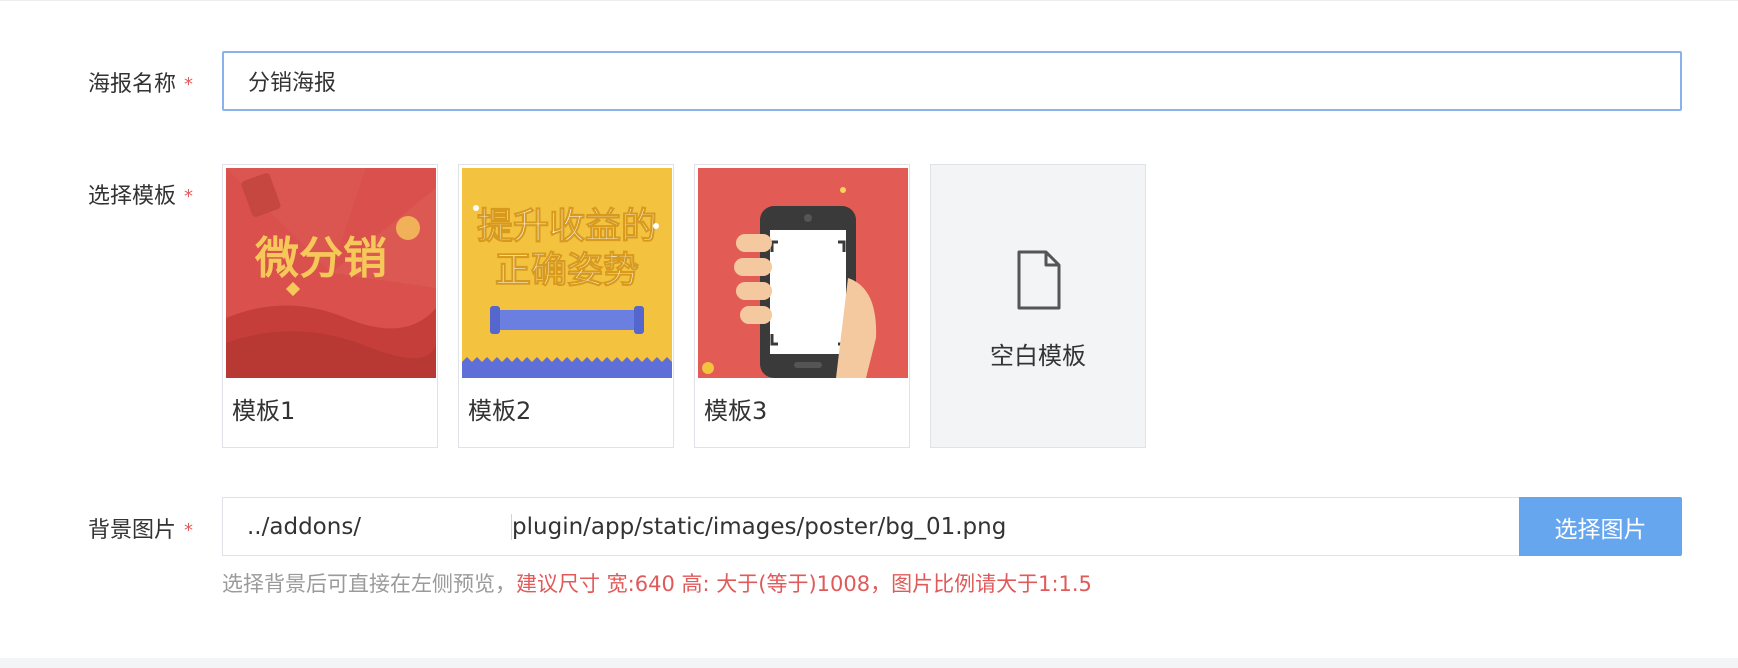 This screenshot has height=668, width=1738. What do you see at coordinates (437, 526) in the screenshot?
I see `redacted-path-segment` at bounding box center [437, 526].